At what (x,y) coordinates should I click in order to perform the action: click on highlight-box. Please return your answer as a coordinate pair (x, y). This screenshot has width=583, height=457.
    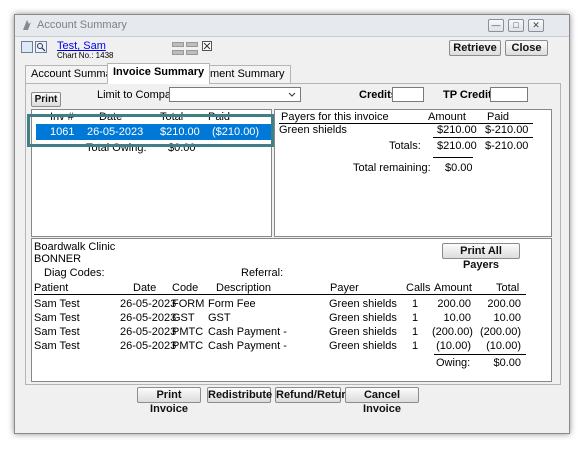
    Looking at the image, I should click on (150, 130).